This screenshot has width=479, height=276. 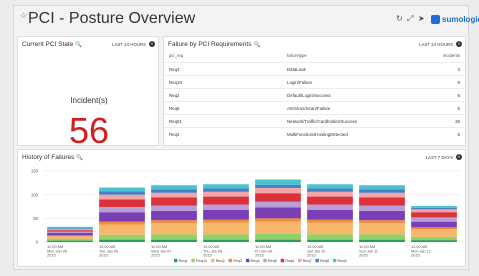 I want to click on panel-title-text: Current PCI State, so click(x=48, y=44).